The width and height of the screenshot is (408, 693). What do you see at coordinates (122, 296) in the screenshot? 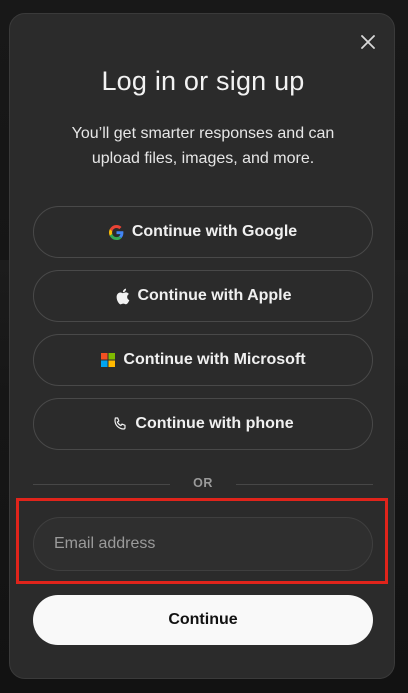
I see `apple-icon` at bounding box center [122, 296].